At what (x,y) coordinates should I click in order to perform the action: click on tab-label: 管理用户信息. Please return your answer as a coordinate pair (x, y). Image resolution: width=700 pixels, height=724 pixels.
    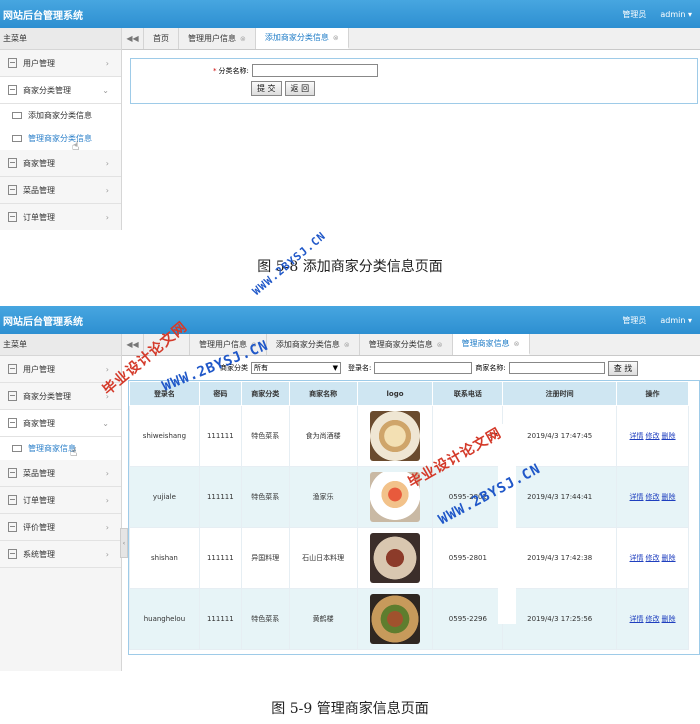
    Looking at the image, I should click on (223, 344).